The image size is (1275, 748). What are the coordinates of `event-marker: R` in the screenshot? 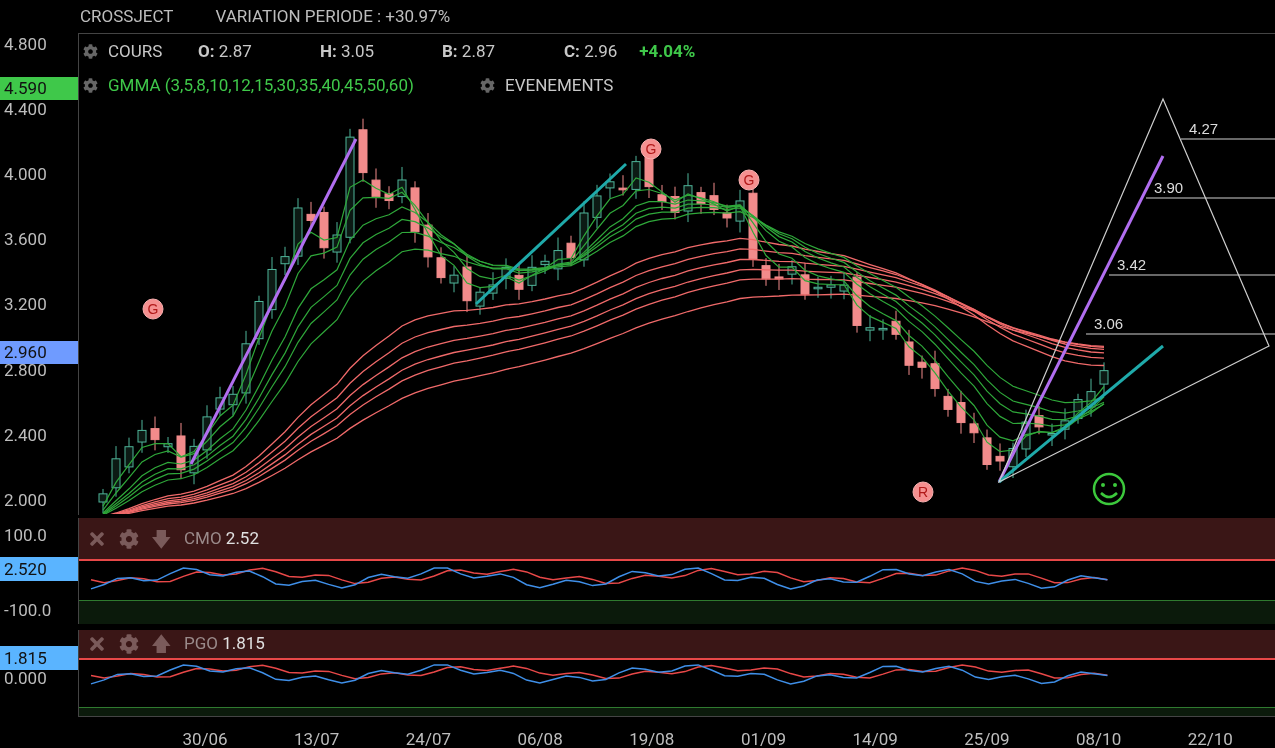 It's located at (923, 492).